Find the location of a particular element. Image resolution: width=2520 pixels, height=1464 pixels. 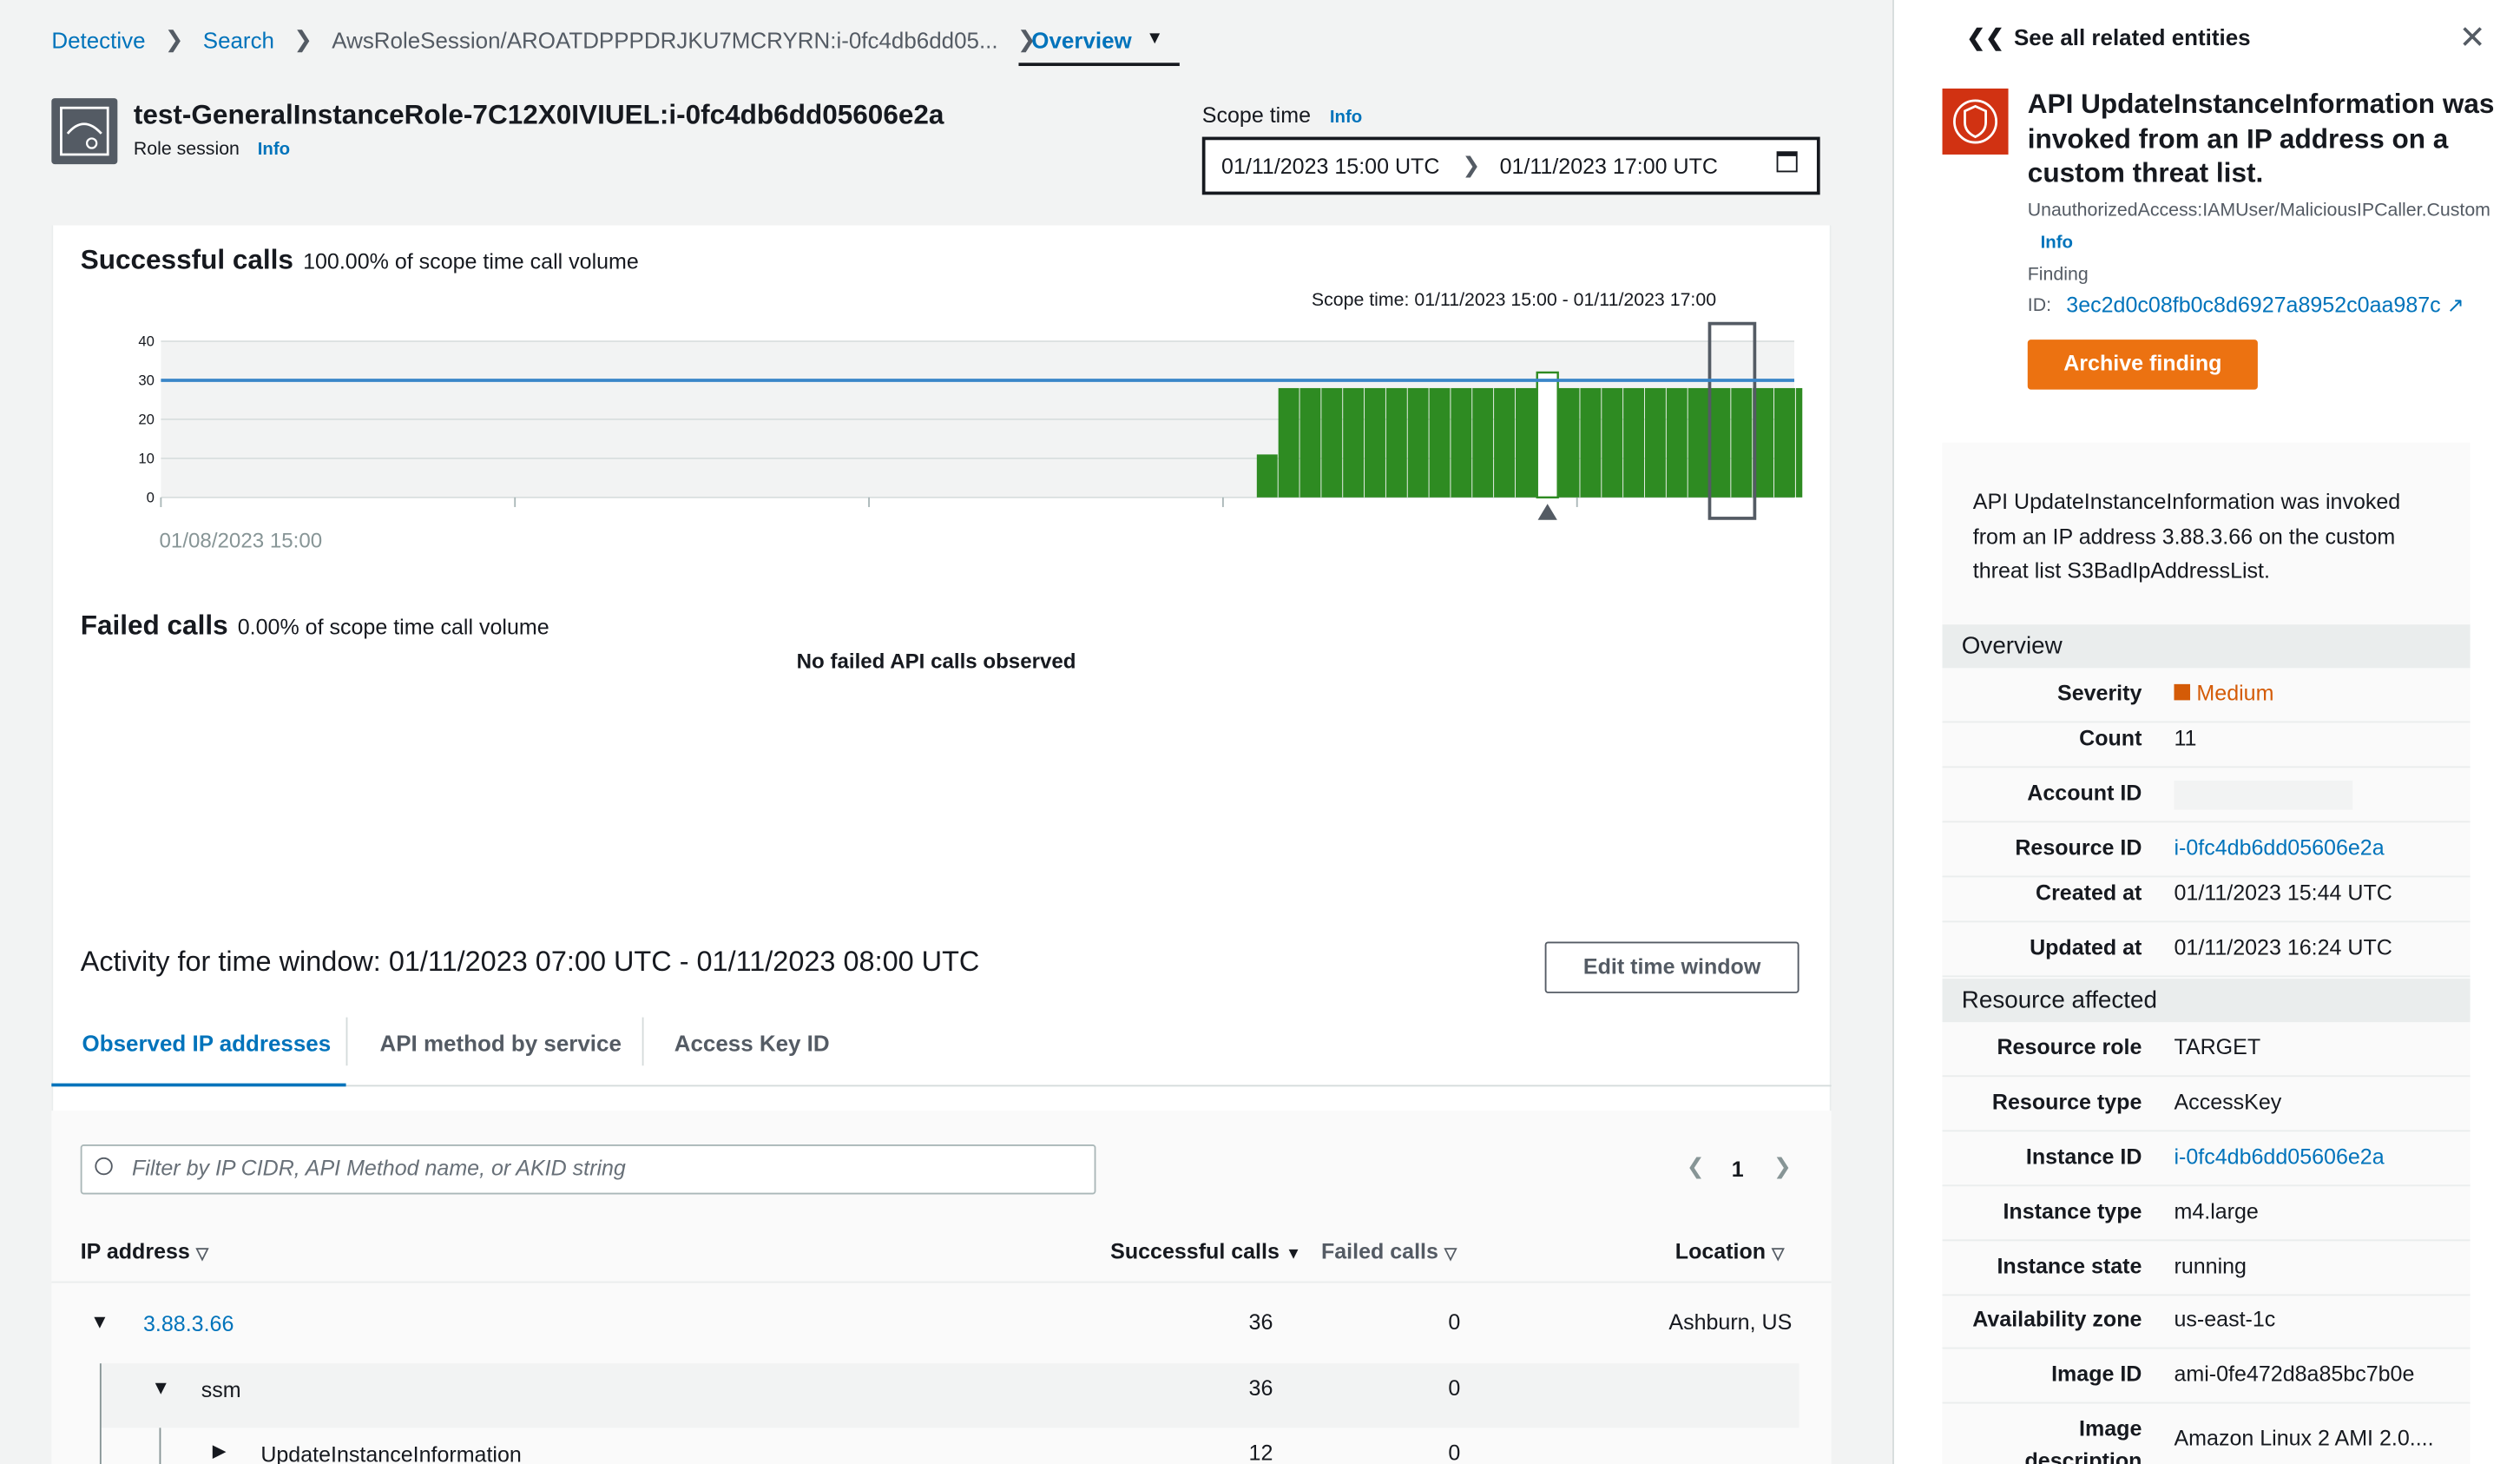

severity-text: Medium is located at coordinates (2235, 693).